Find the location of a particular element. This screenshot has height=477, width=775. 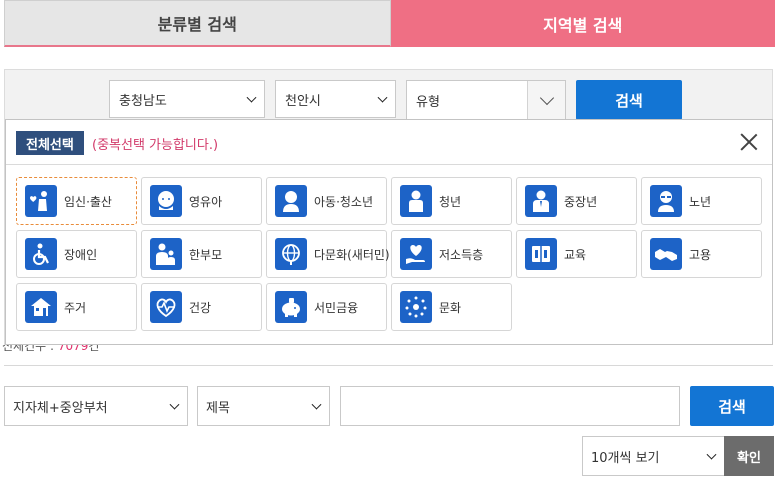

keyword-input is located at coordinates (510, 406).